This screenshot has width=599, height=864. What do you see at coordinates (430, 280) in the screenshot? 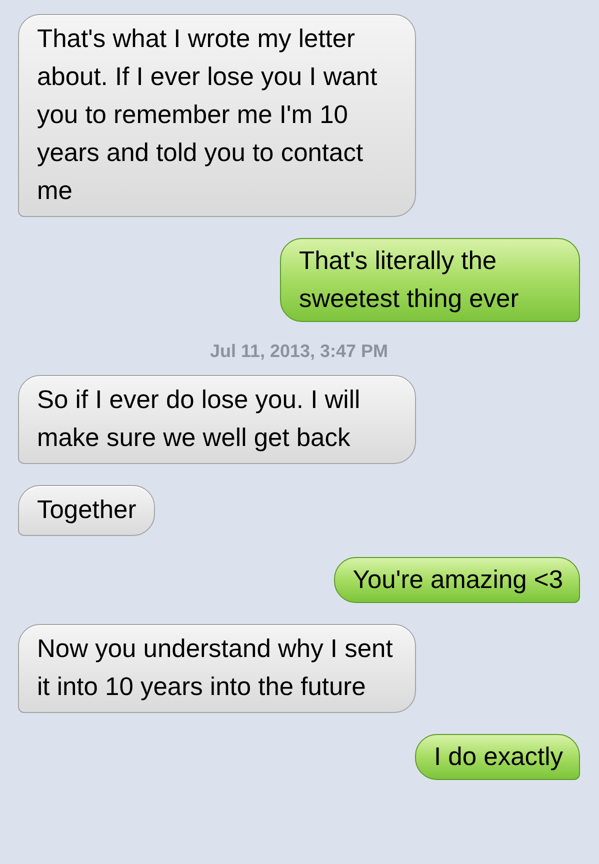
I see `outgoing-message-bubble: That's literally the sweetest thing ever` at bounding box center [430, 280].